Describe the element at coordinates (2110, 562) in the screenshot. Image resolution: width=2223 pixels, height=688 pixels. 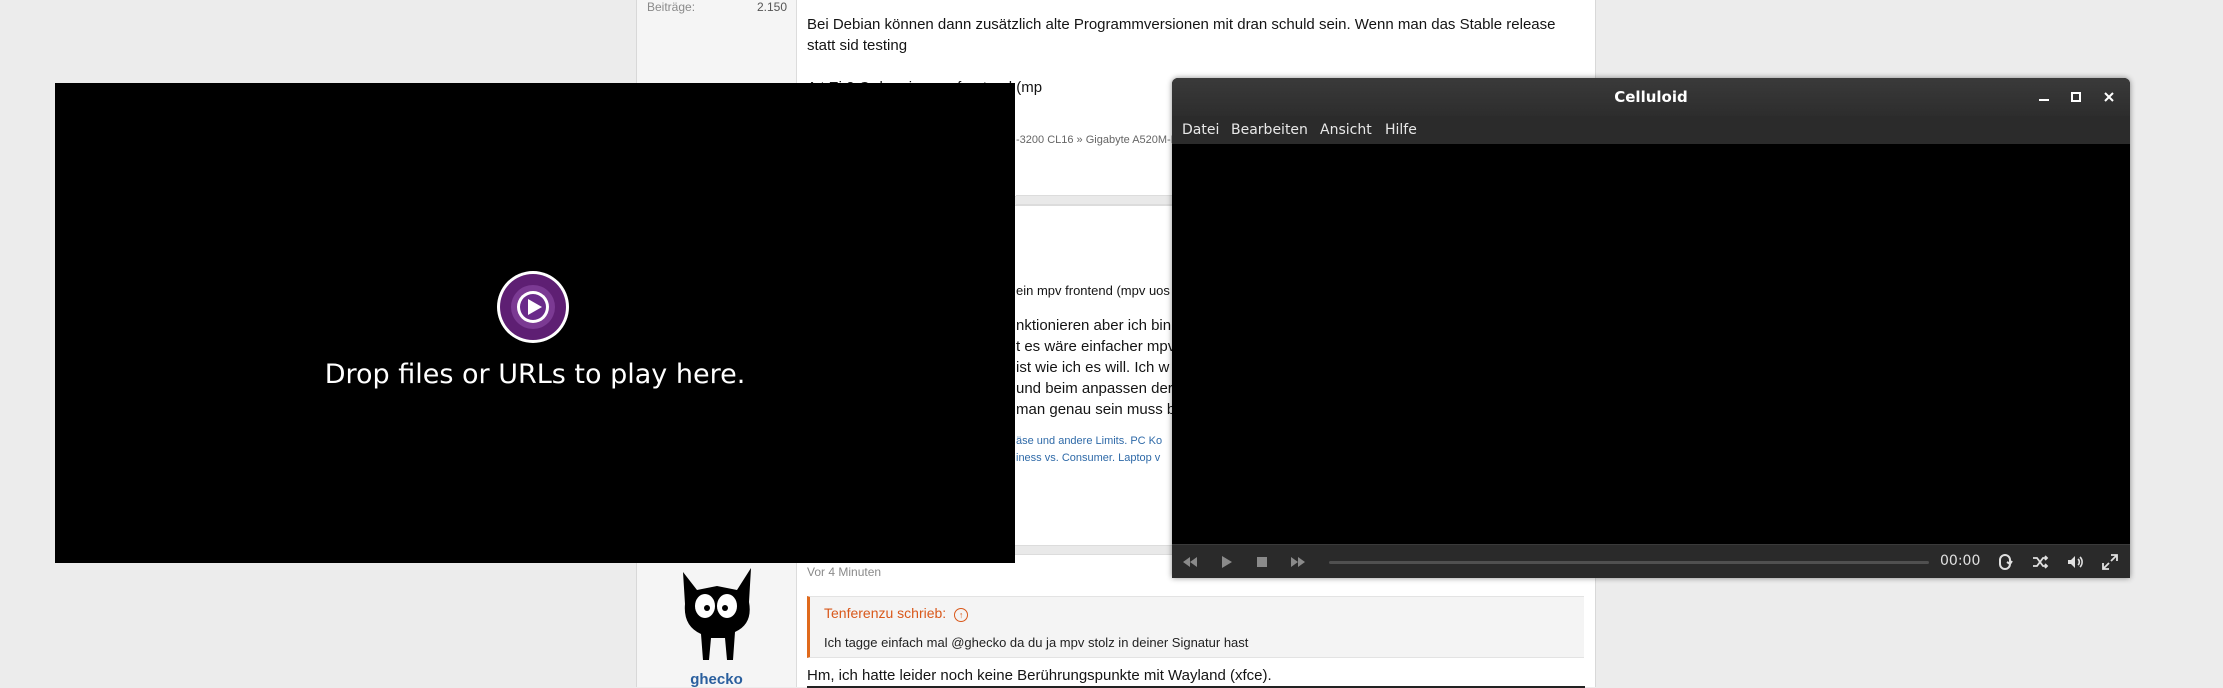
I see `fullscreen-icon` at that location.